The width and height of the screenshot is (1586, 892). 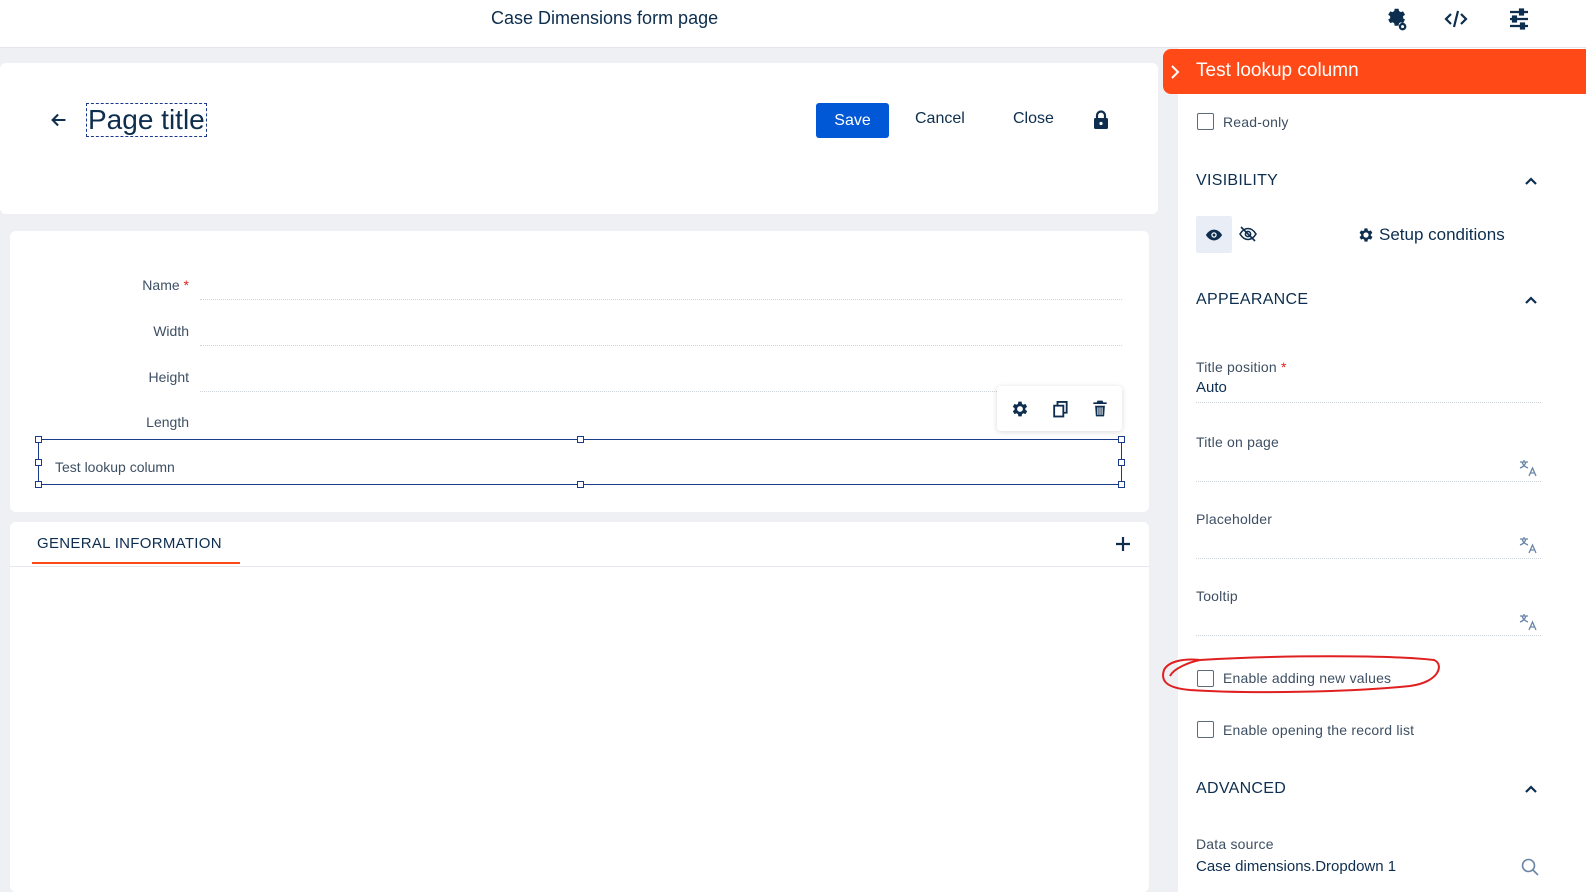 I want to click on red-annotation-circle, so click(x=1301, y=674).